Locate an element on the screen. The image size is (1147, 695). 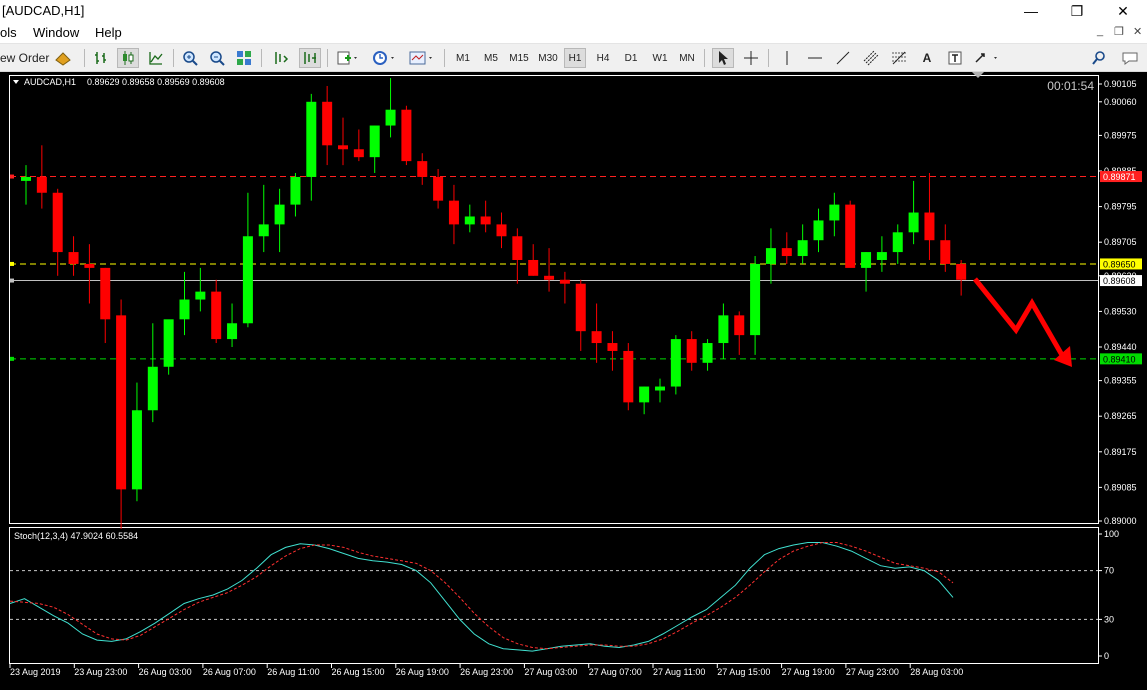
timeframe-m1-button: M1 is located at coordinates (463, 58).